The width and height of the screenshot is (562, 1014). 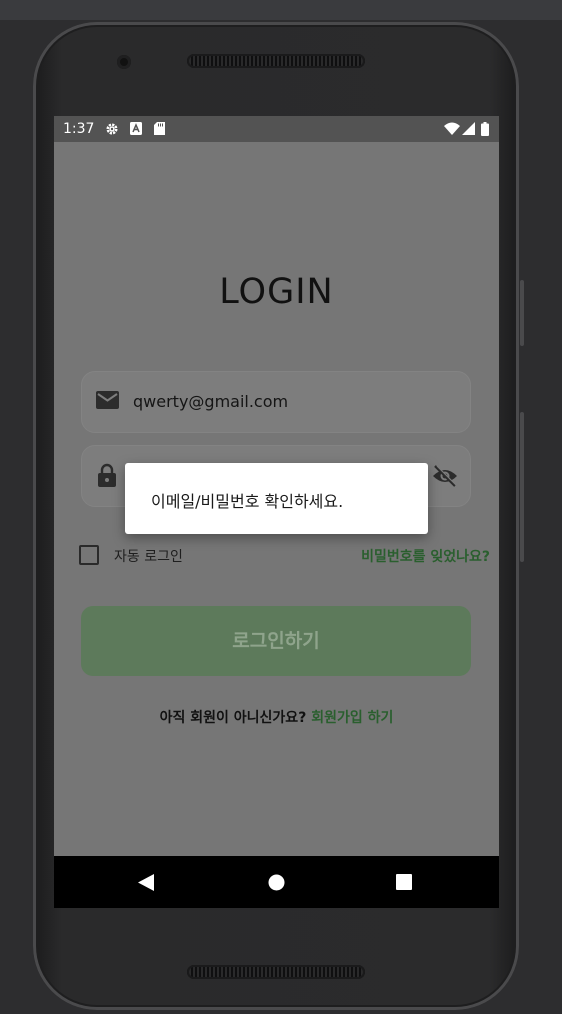 I want to click on home-icon, so click(x=276, y=882).